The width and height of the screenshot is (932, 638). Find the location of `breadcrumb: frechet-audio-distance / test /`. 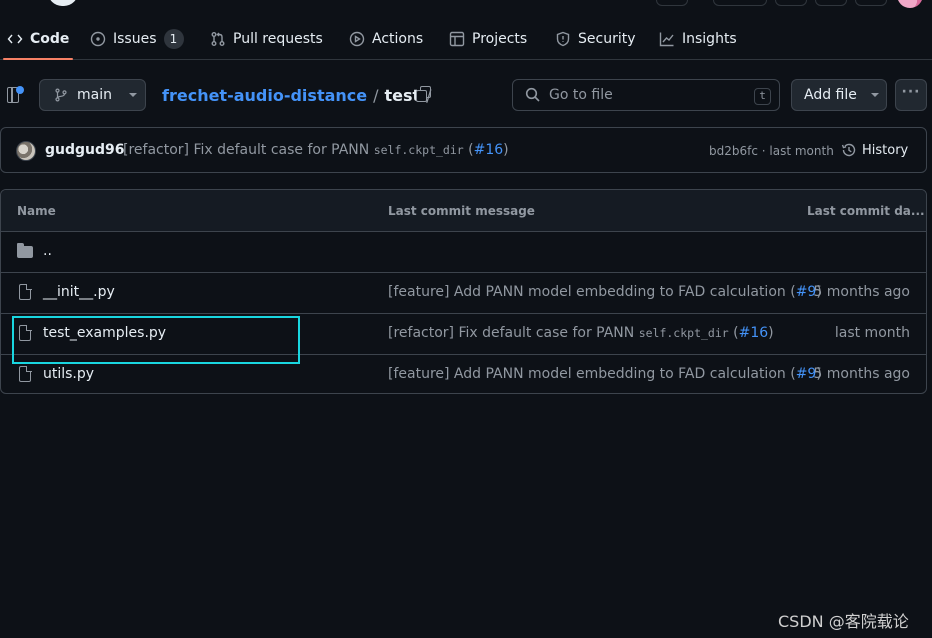

breadcrumb: frechet-audio-distance / test / is located at coordinates (300, 95).